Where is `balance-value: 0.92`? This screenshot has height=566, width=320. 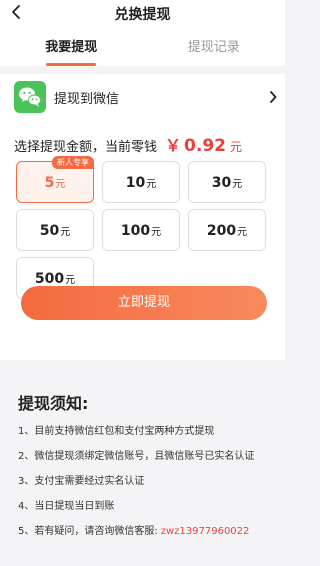
balance-value: 0.92 is located at coordinates (205, 146).